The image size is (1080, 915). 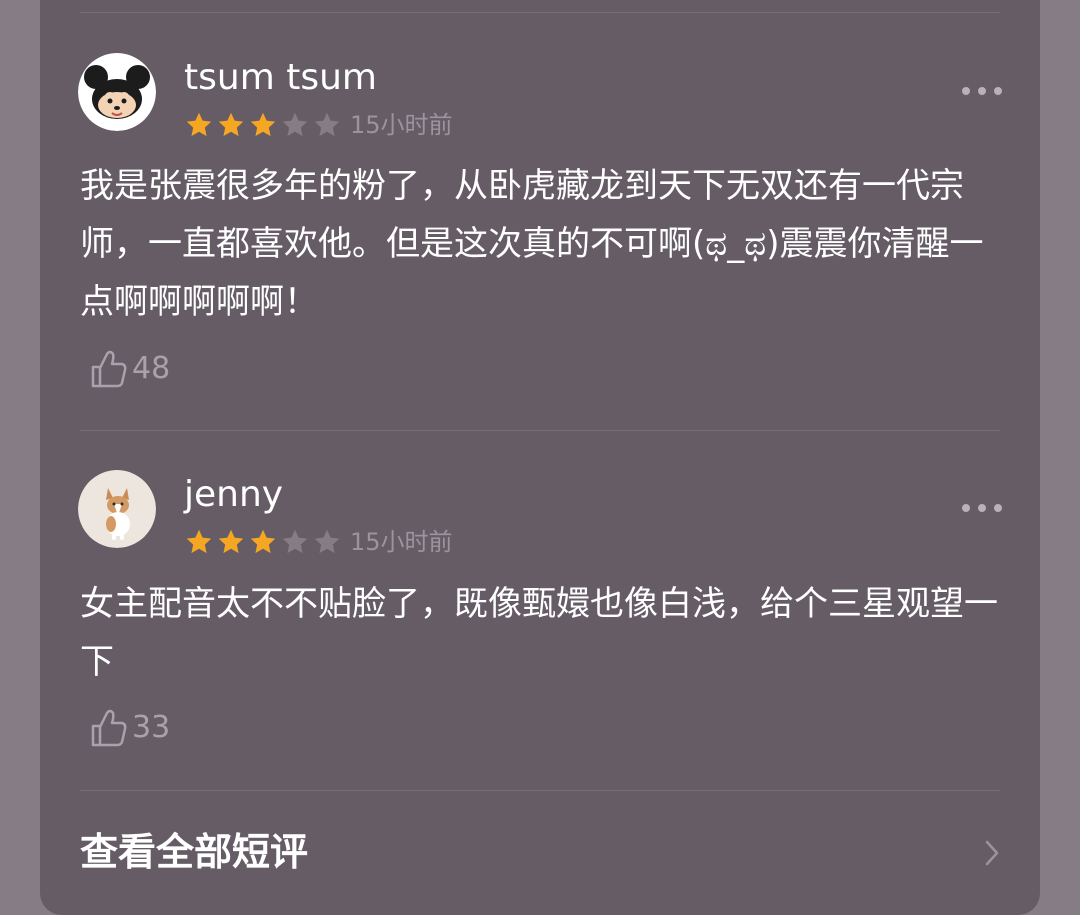 What do you see at coordinates (130, 728) in the screenshot?
I see `like-button: 33` at bounding box center [130, 728].